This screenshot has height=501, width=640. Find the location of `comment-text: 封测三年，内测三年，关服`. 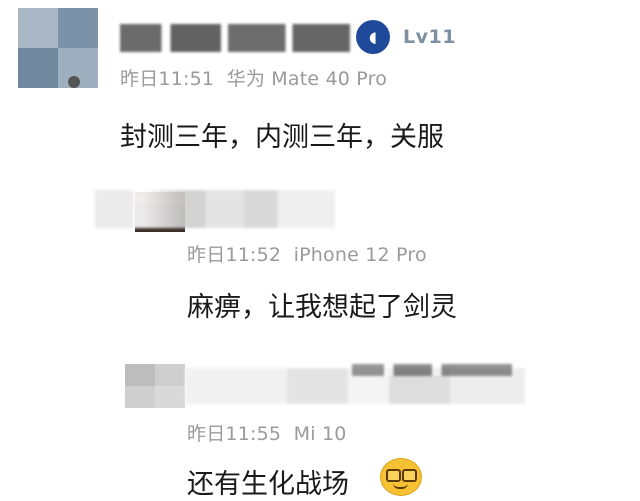

comment-text: 封测三年，内测三年，关服 is located at coordinates (282, 134).